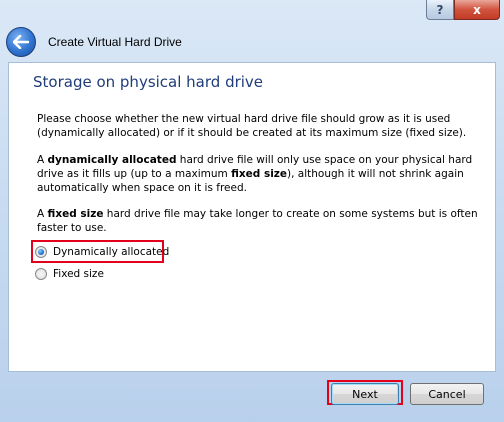 This screenshot has height=422, width=504. I want to click on close-icon: x, so click(477, 9).